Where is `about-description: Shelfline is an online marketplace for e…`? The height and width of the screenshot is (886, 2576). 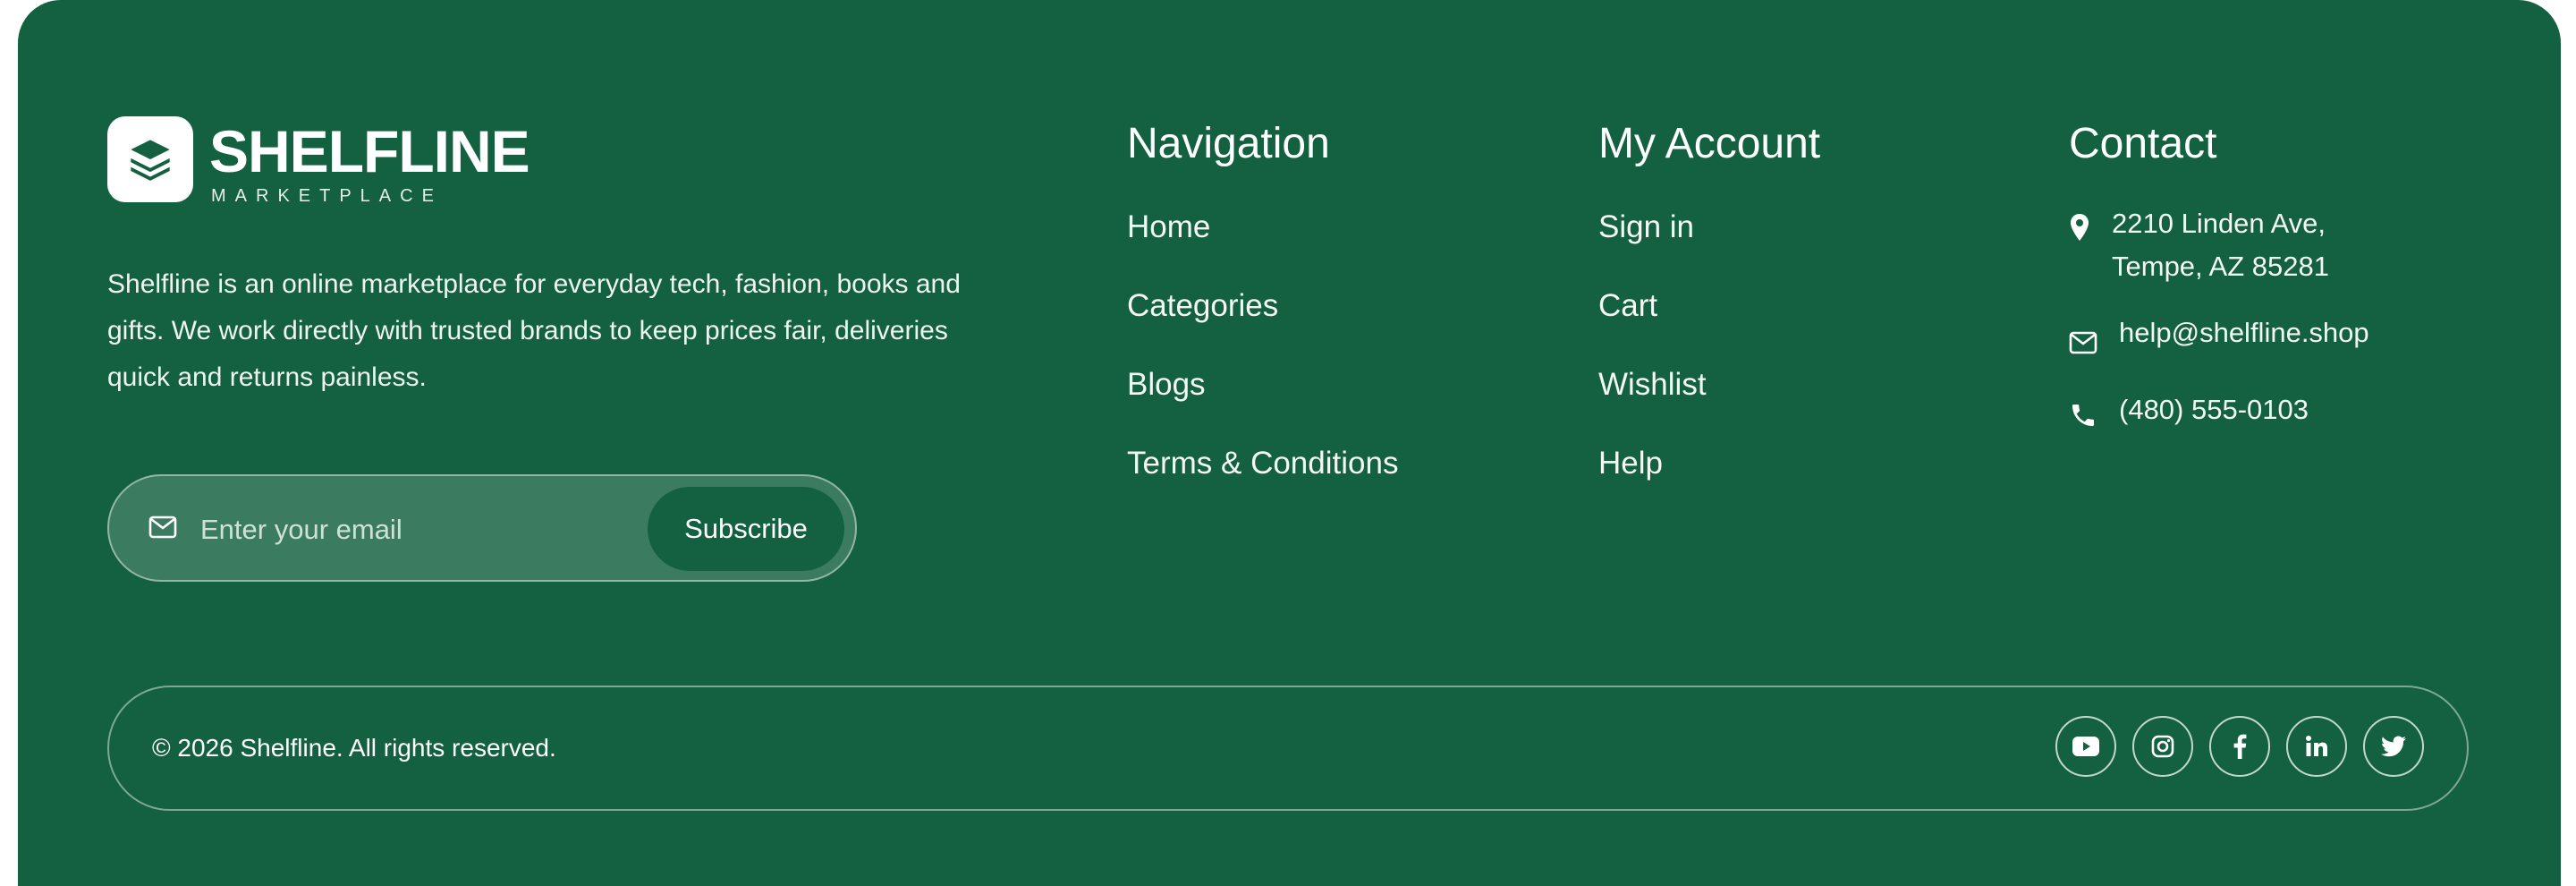 about-description: Shelfline is an online marketplace for e… is located at coordinates (534, 330).